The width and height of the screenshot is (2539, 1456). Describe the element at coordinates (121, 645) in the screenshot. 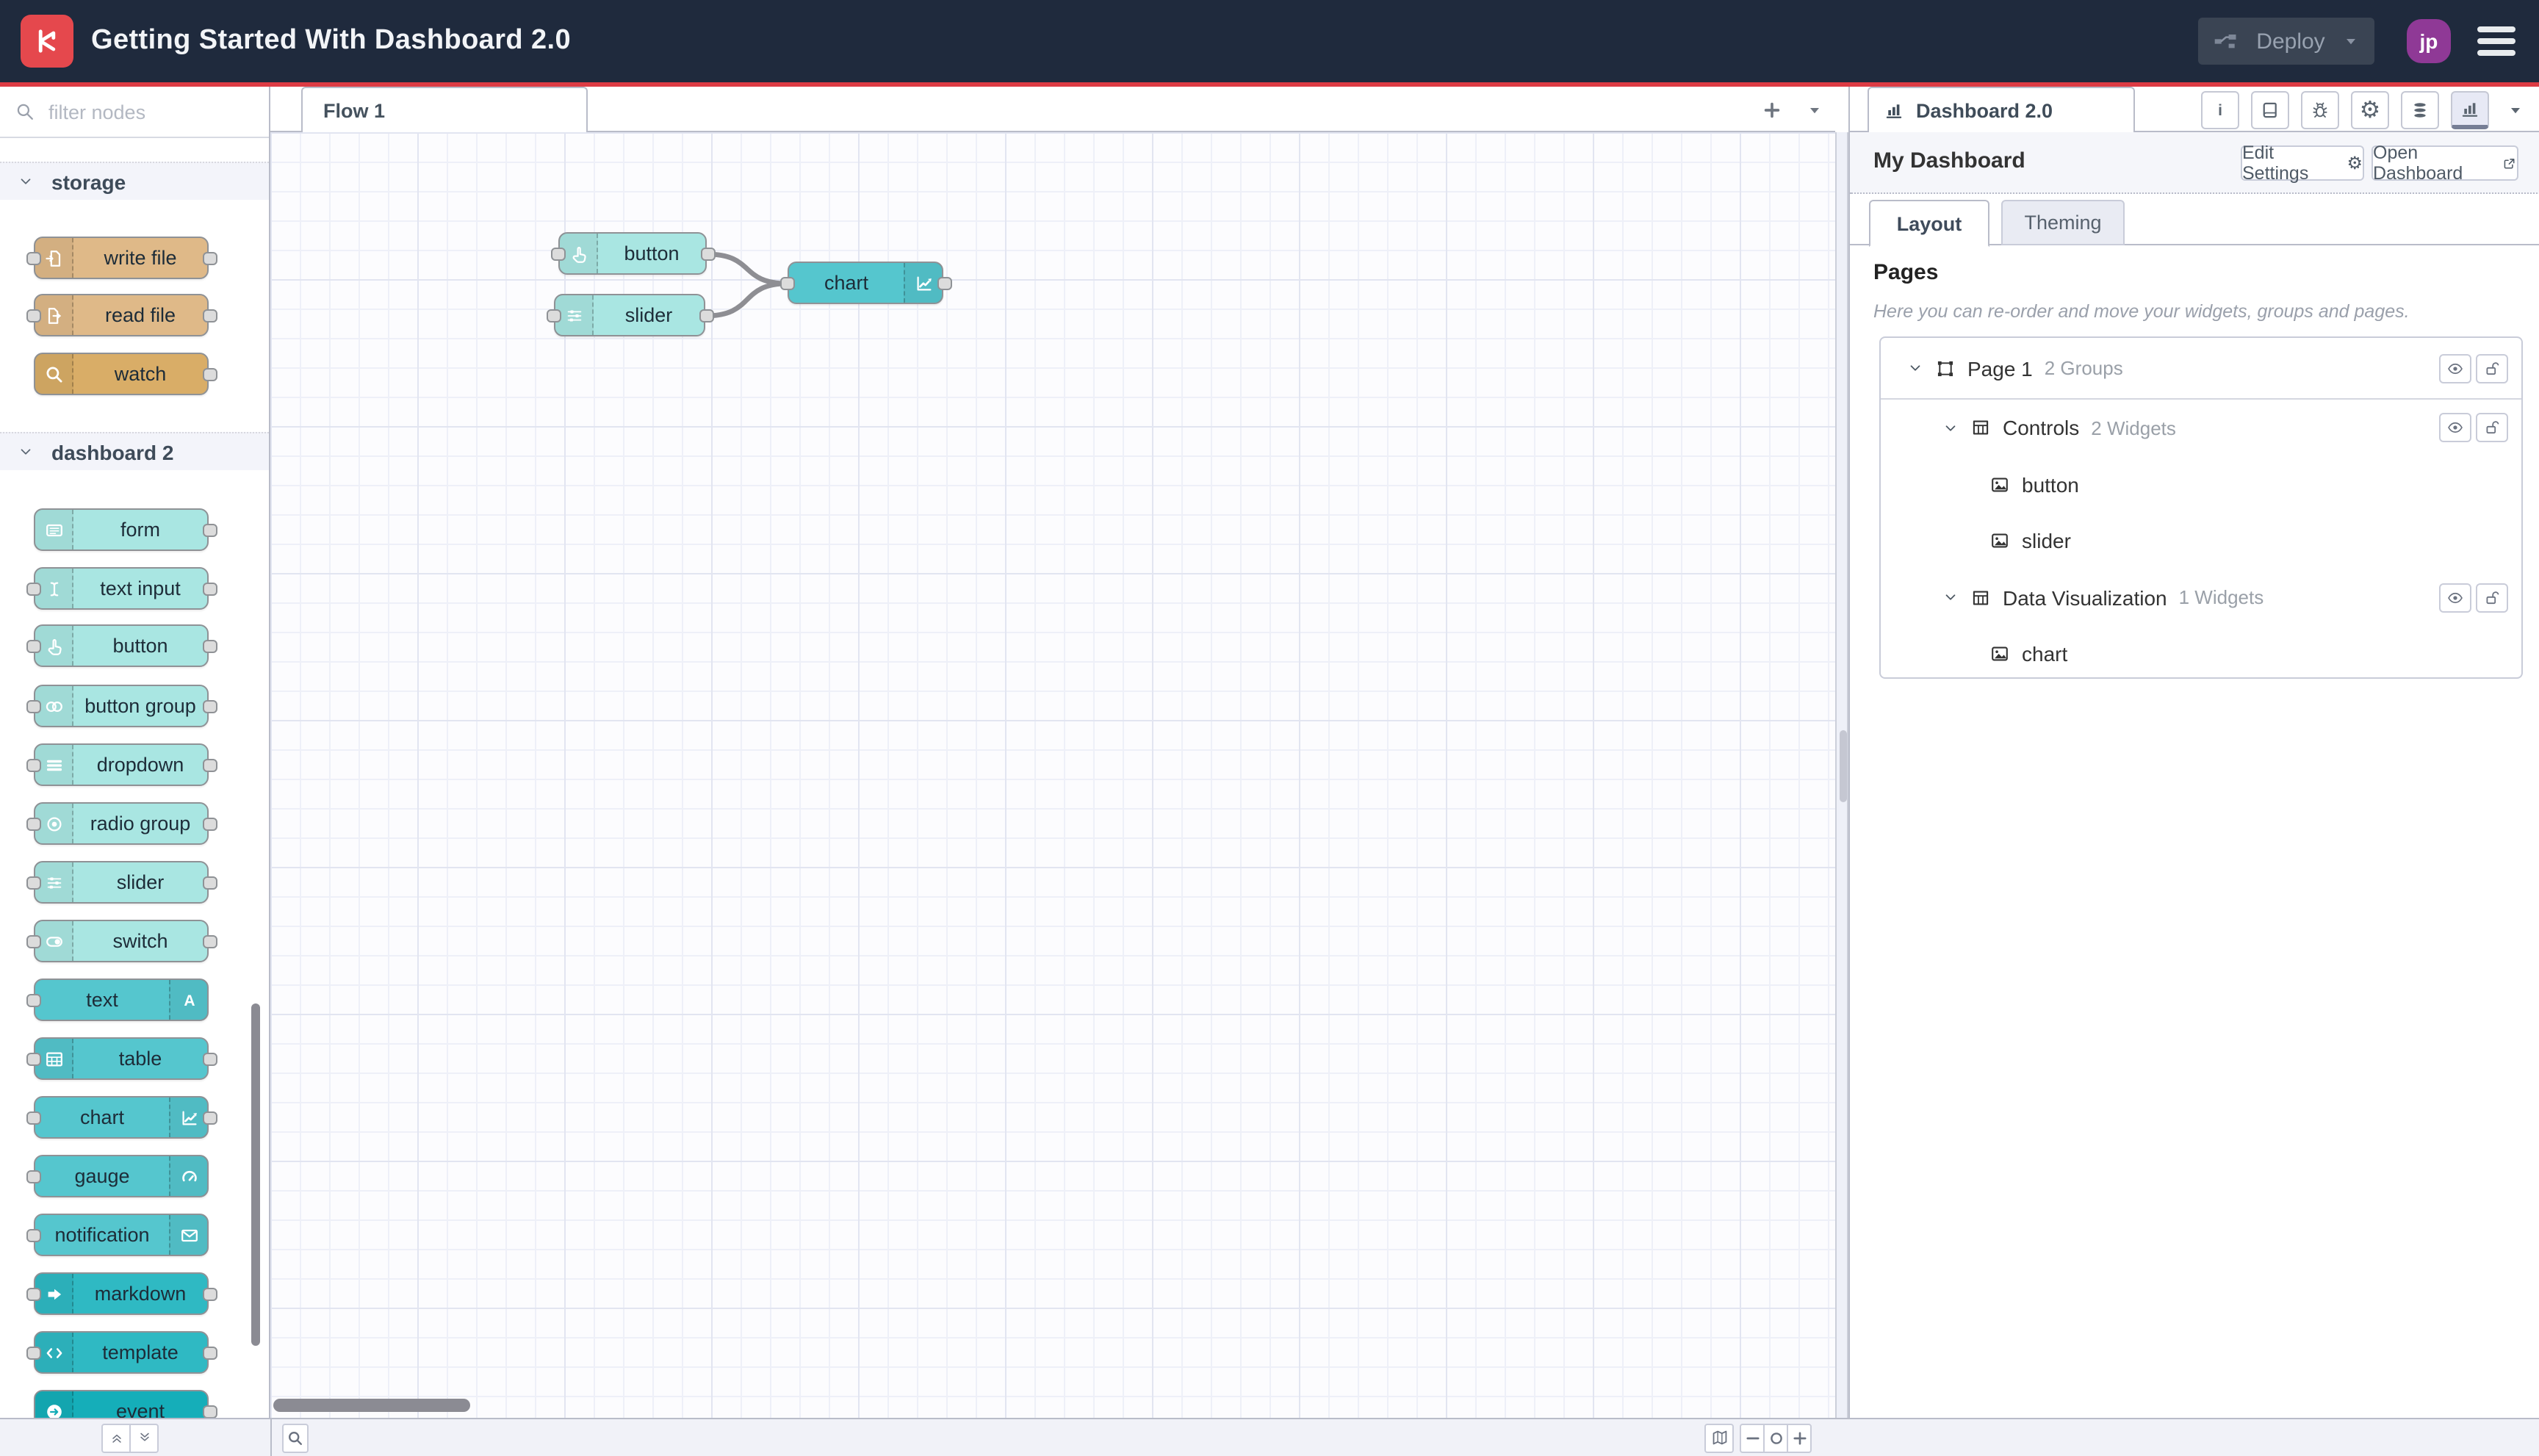

I see `palette-node-button: button` at that location.